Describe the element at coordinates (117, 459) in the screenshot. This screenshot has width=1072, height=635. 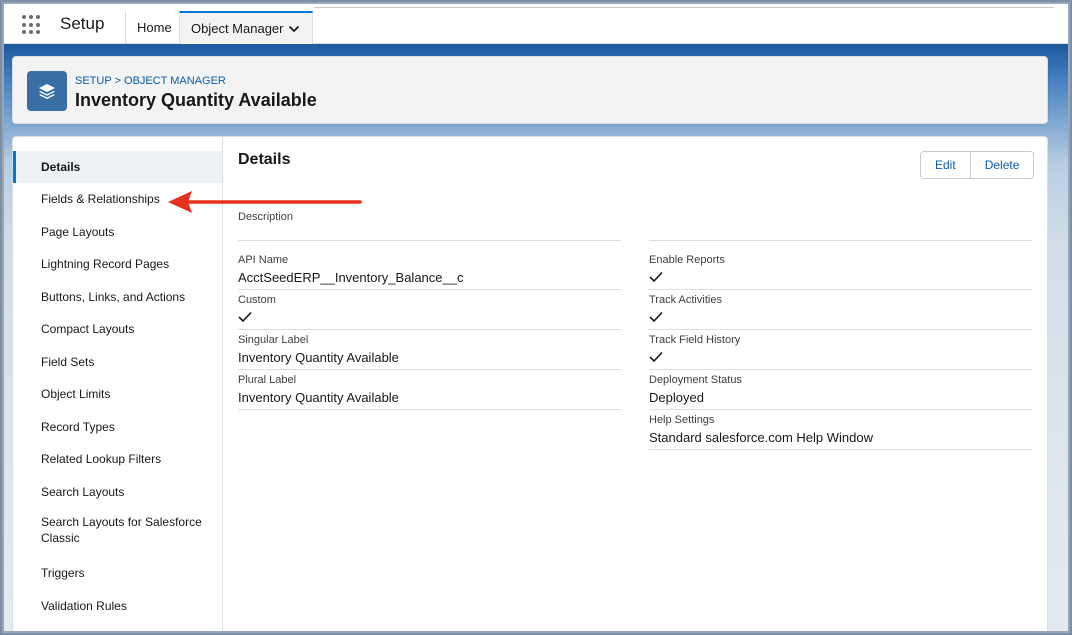
I see `sidebar-item-related-lookup-filters: Related Lookup Filters` at that location.